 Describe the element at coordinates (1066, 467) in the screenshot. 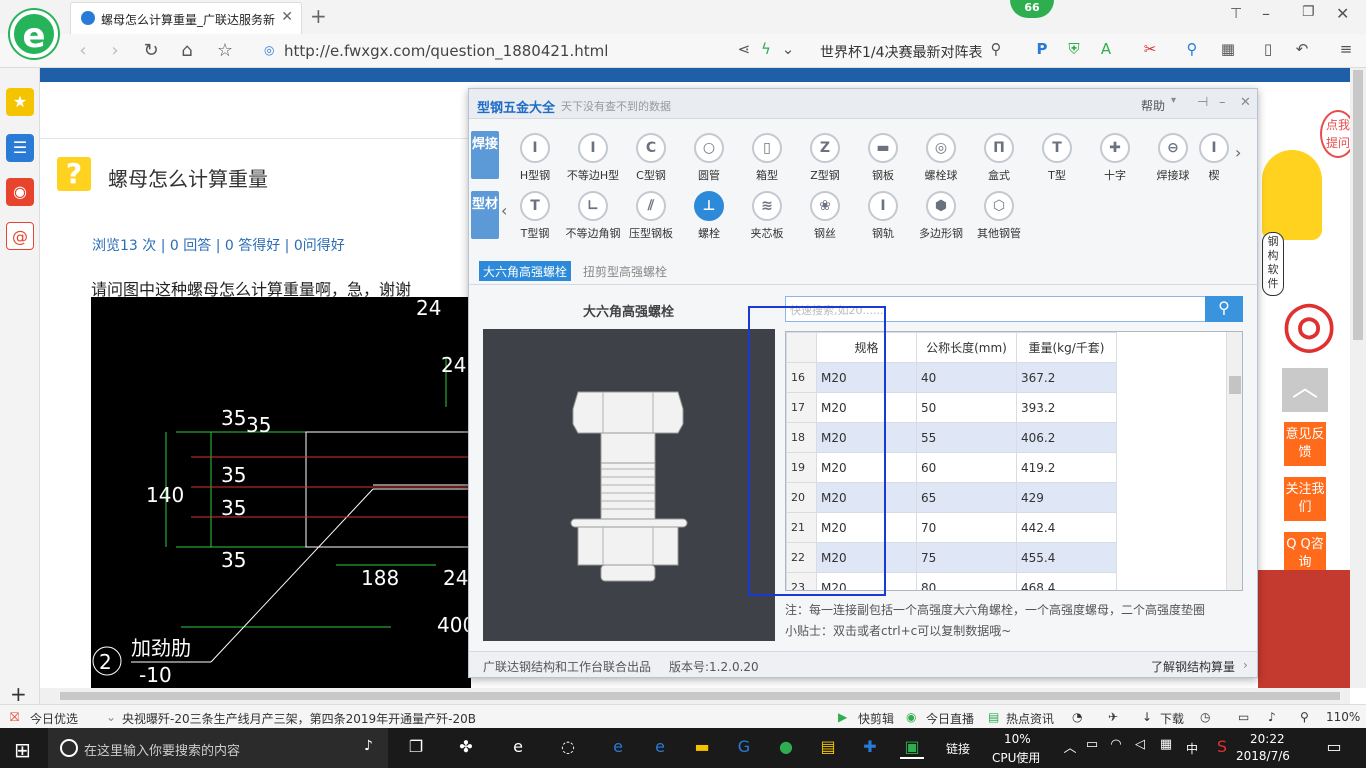

I see `cell-weight: 419.2` at that location.